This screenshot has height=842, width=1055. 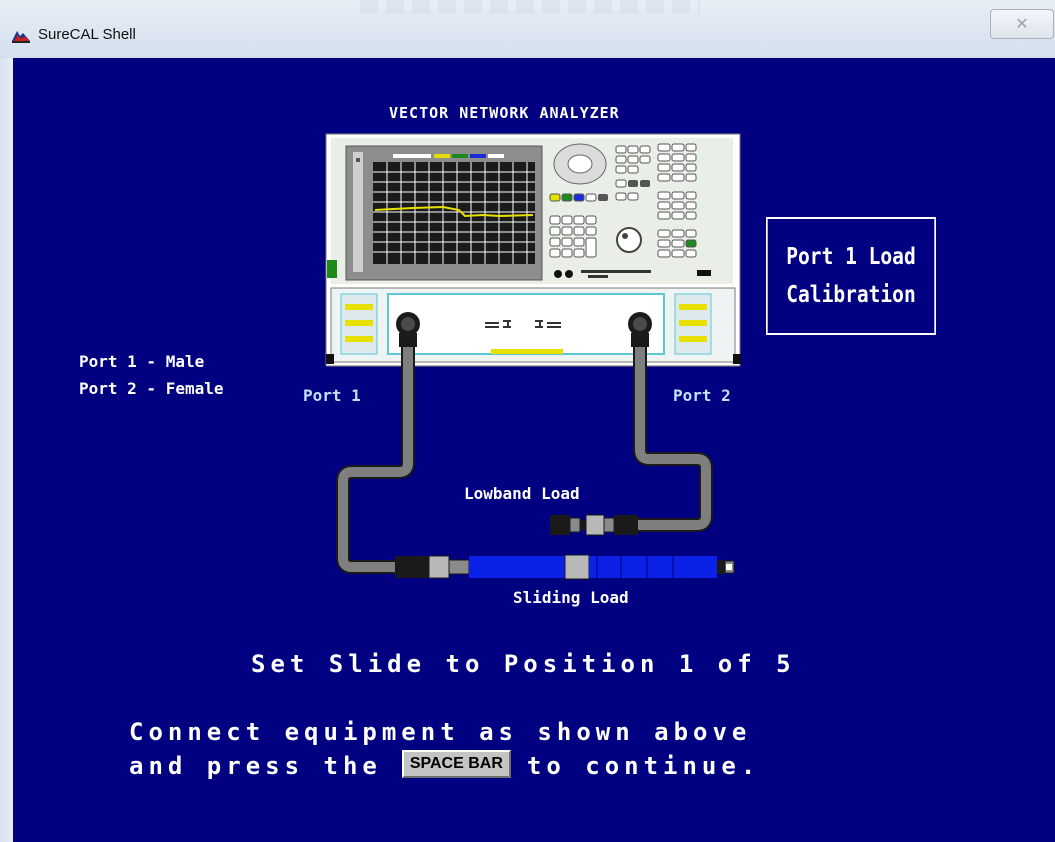 I want to click on calibration-step-title: Port 1 Load Calibration, so click(x=851, y=276).